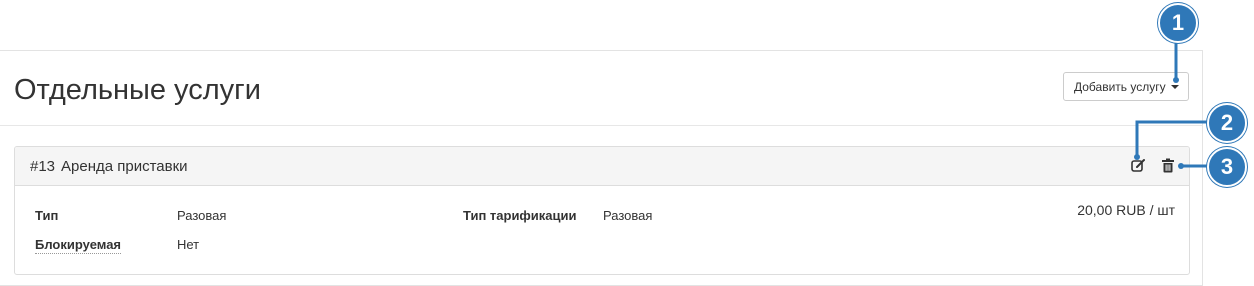 Image resolution: width=1254 pixels, height=286 pixels. I want to click on callout-2: 2, so click(1227, 123).